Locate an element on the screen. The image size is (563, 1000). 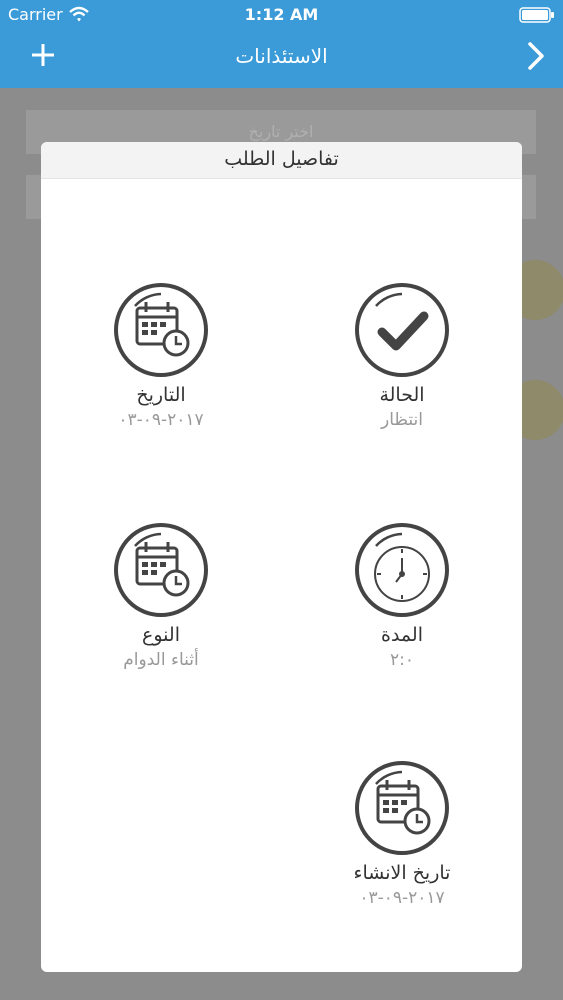
type-label: النوع is located at coordinates (161, 635).